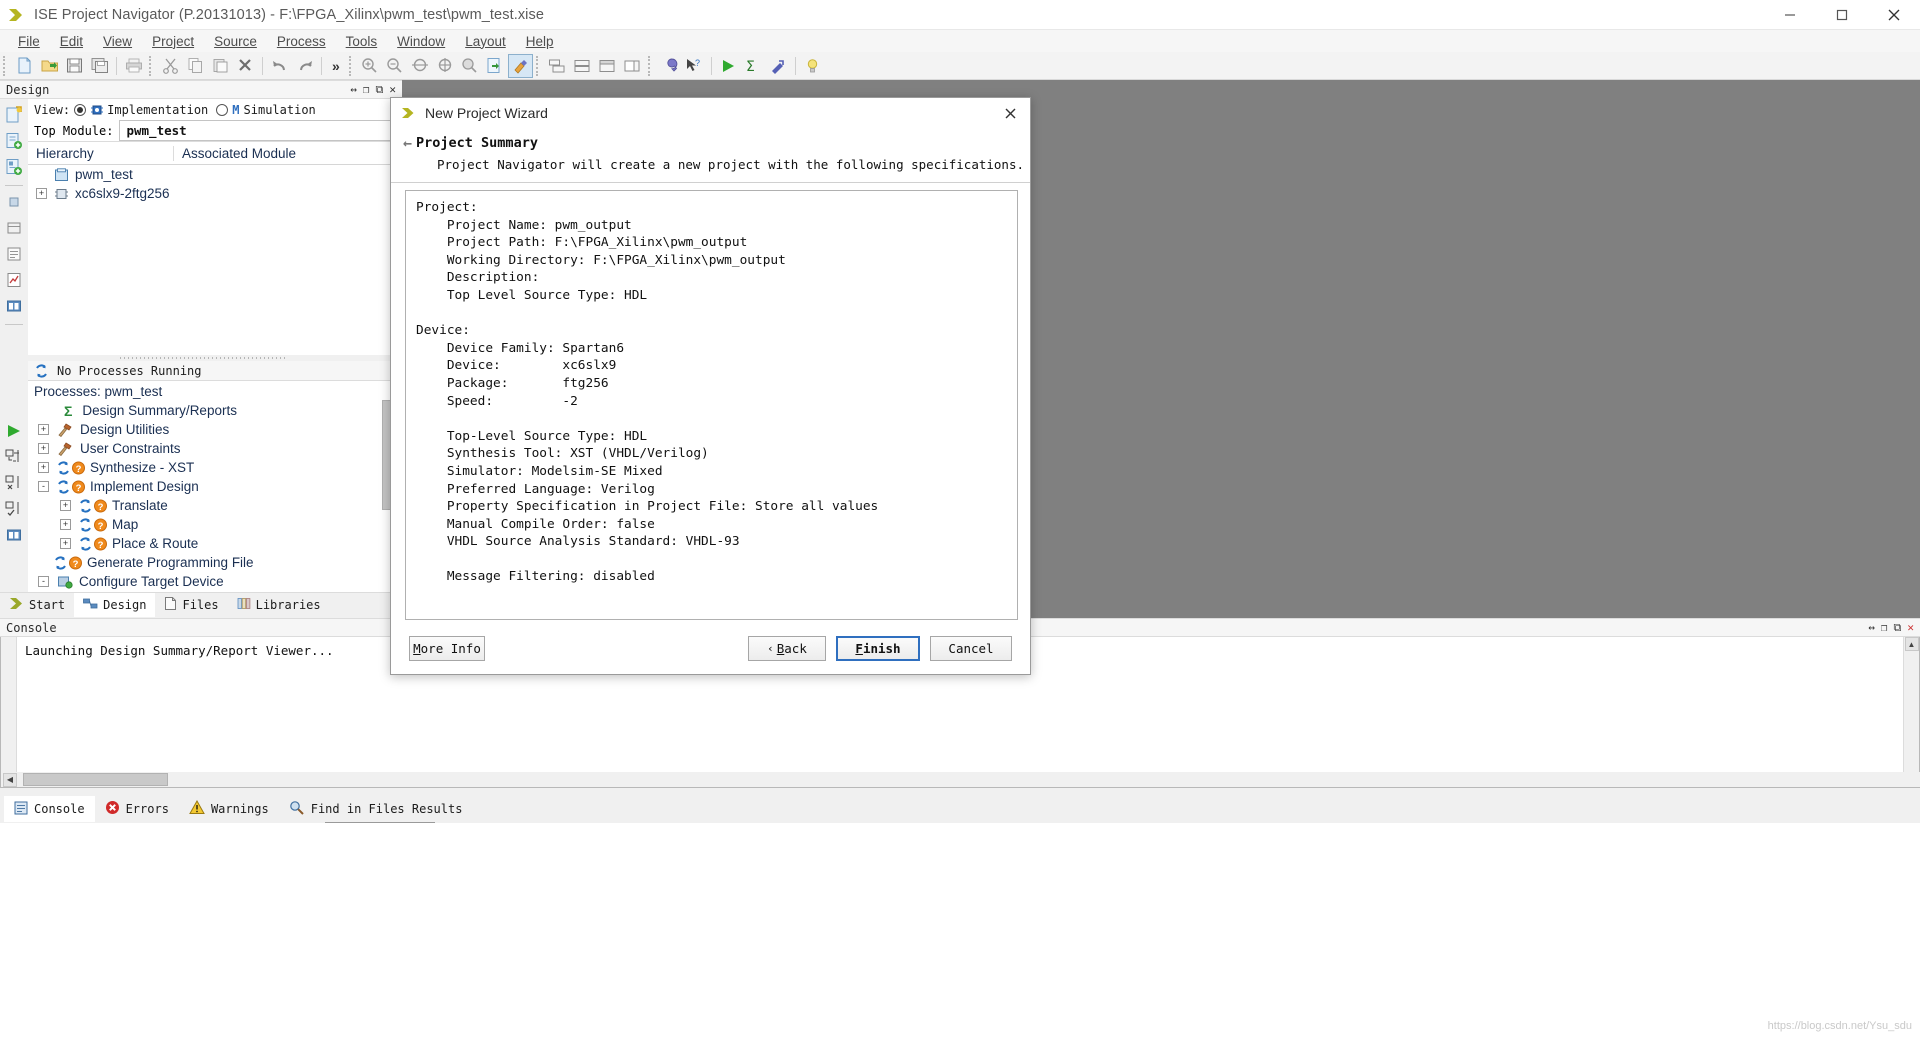 The image size is (1920, 1040). What do you see at coordinates (137, 809) in the screenshot?
I see `tab-errors: Errors` at bounding box center [137, 809].